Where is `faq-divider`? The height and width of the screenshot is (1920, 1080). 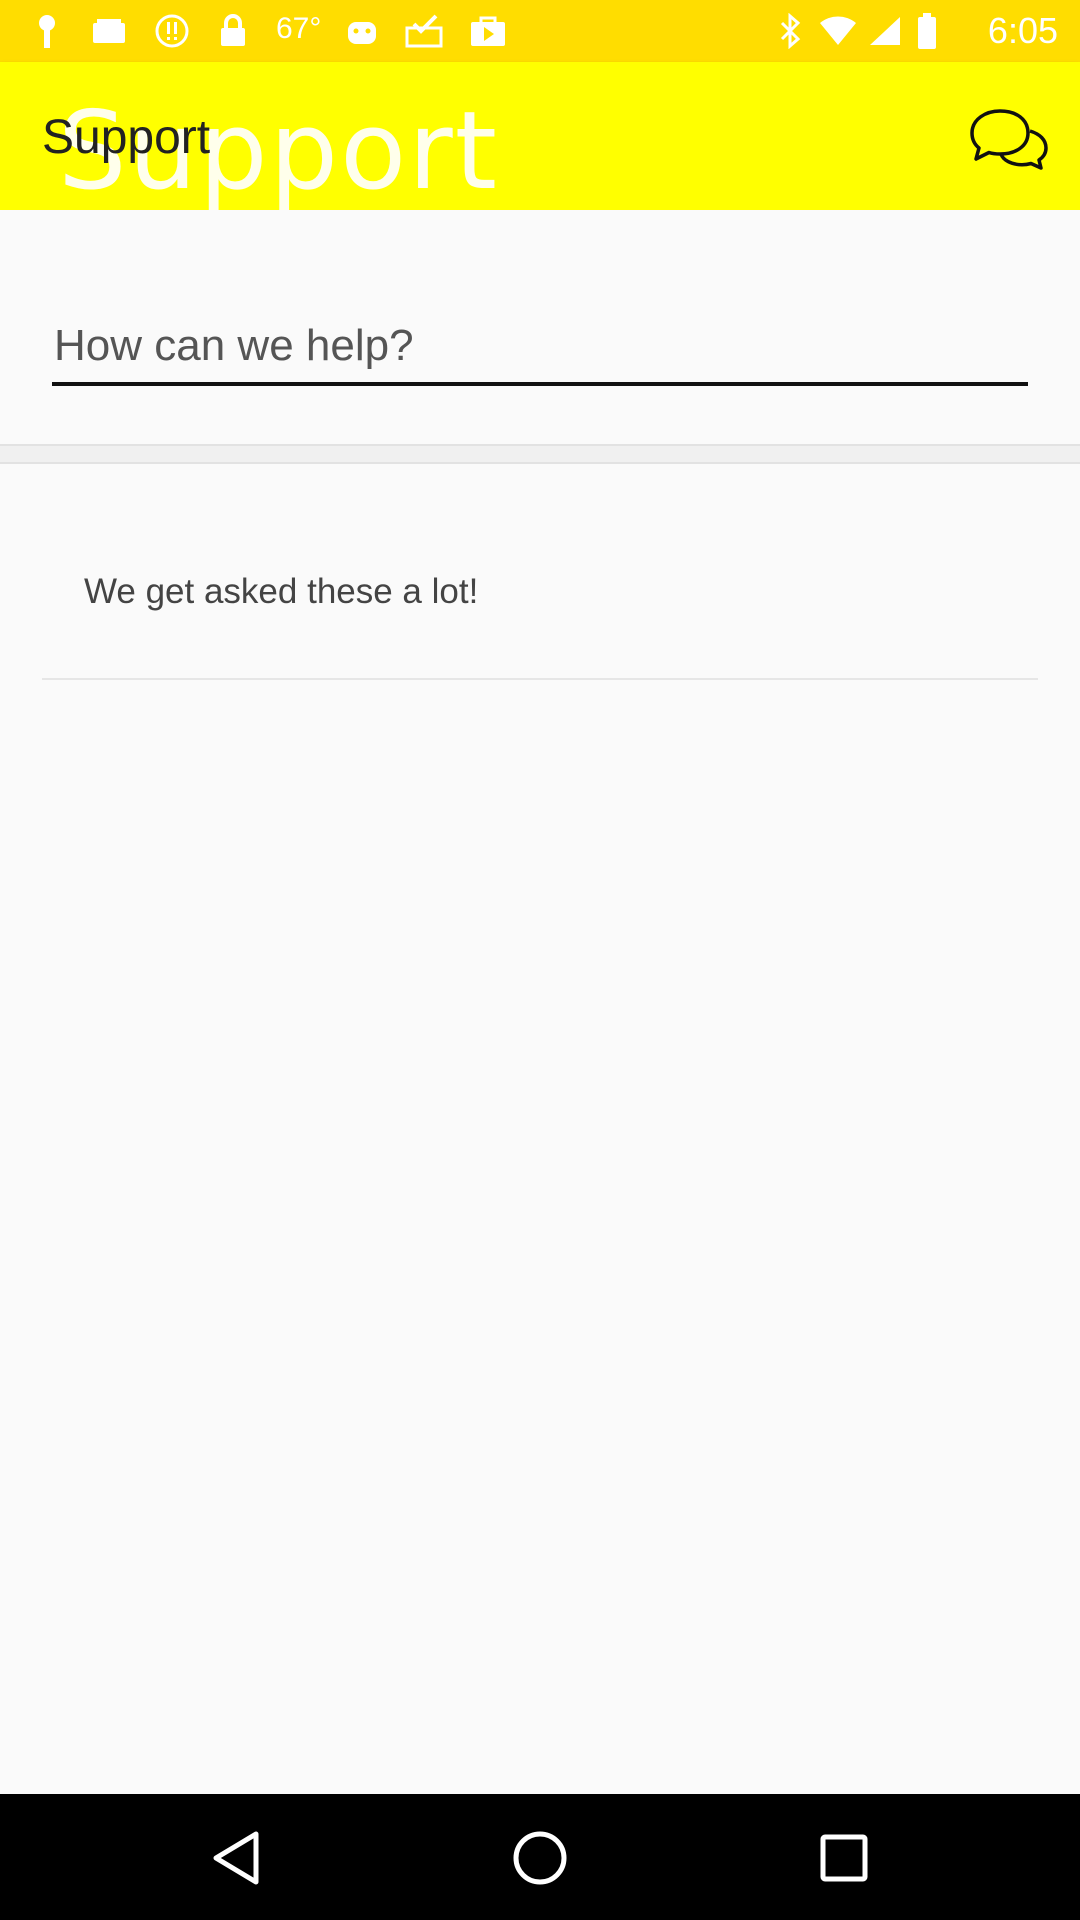
faq-divider is located at coordinates (540, 679).